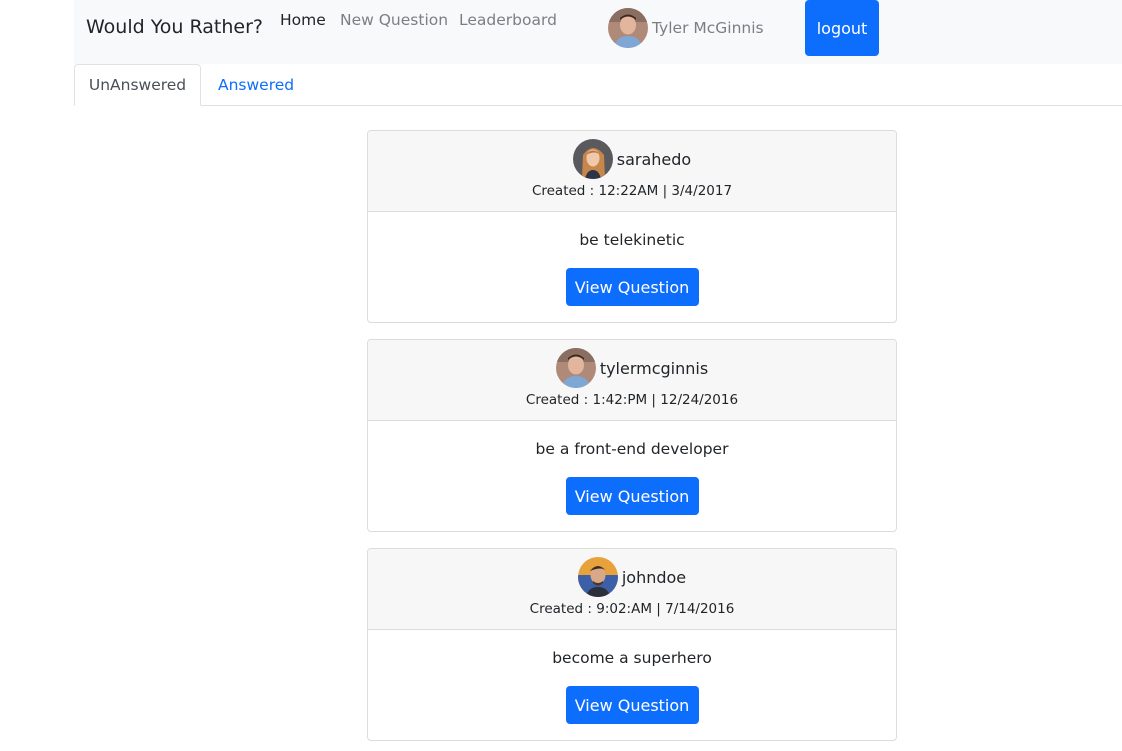  I want to click on nav-link-leaderboard: Leaderboard, so click(508, 20).